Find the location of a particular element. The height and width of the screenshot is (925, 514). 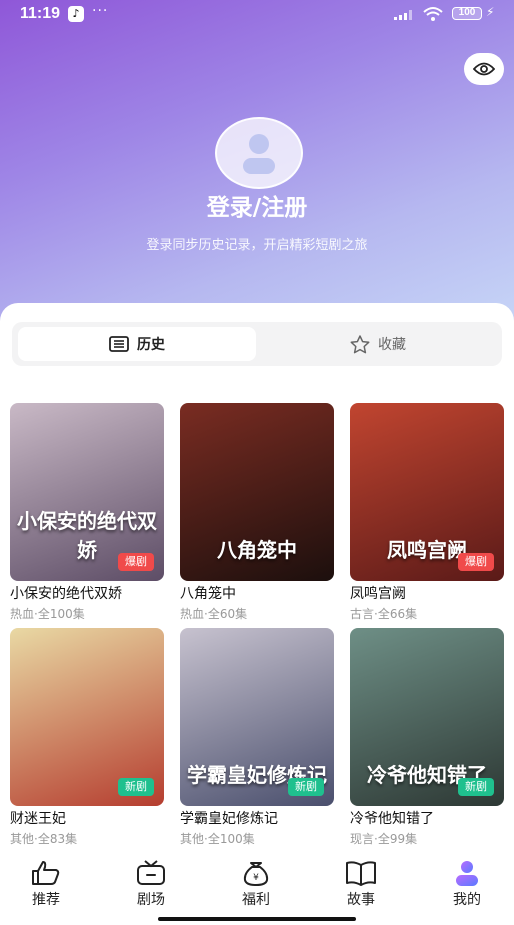

signal-icon is located at coordinates (403, 15).